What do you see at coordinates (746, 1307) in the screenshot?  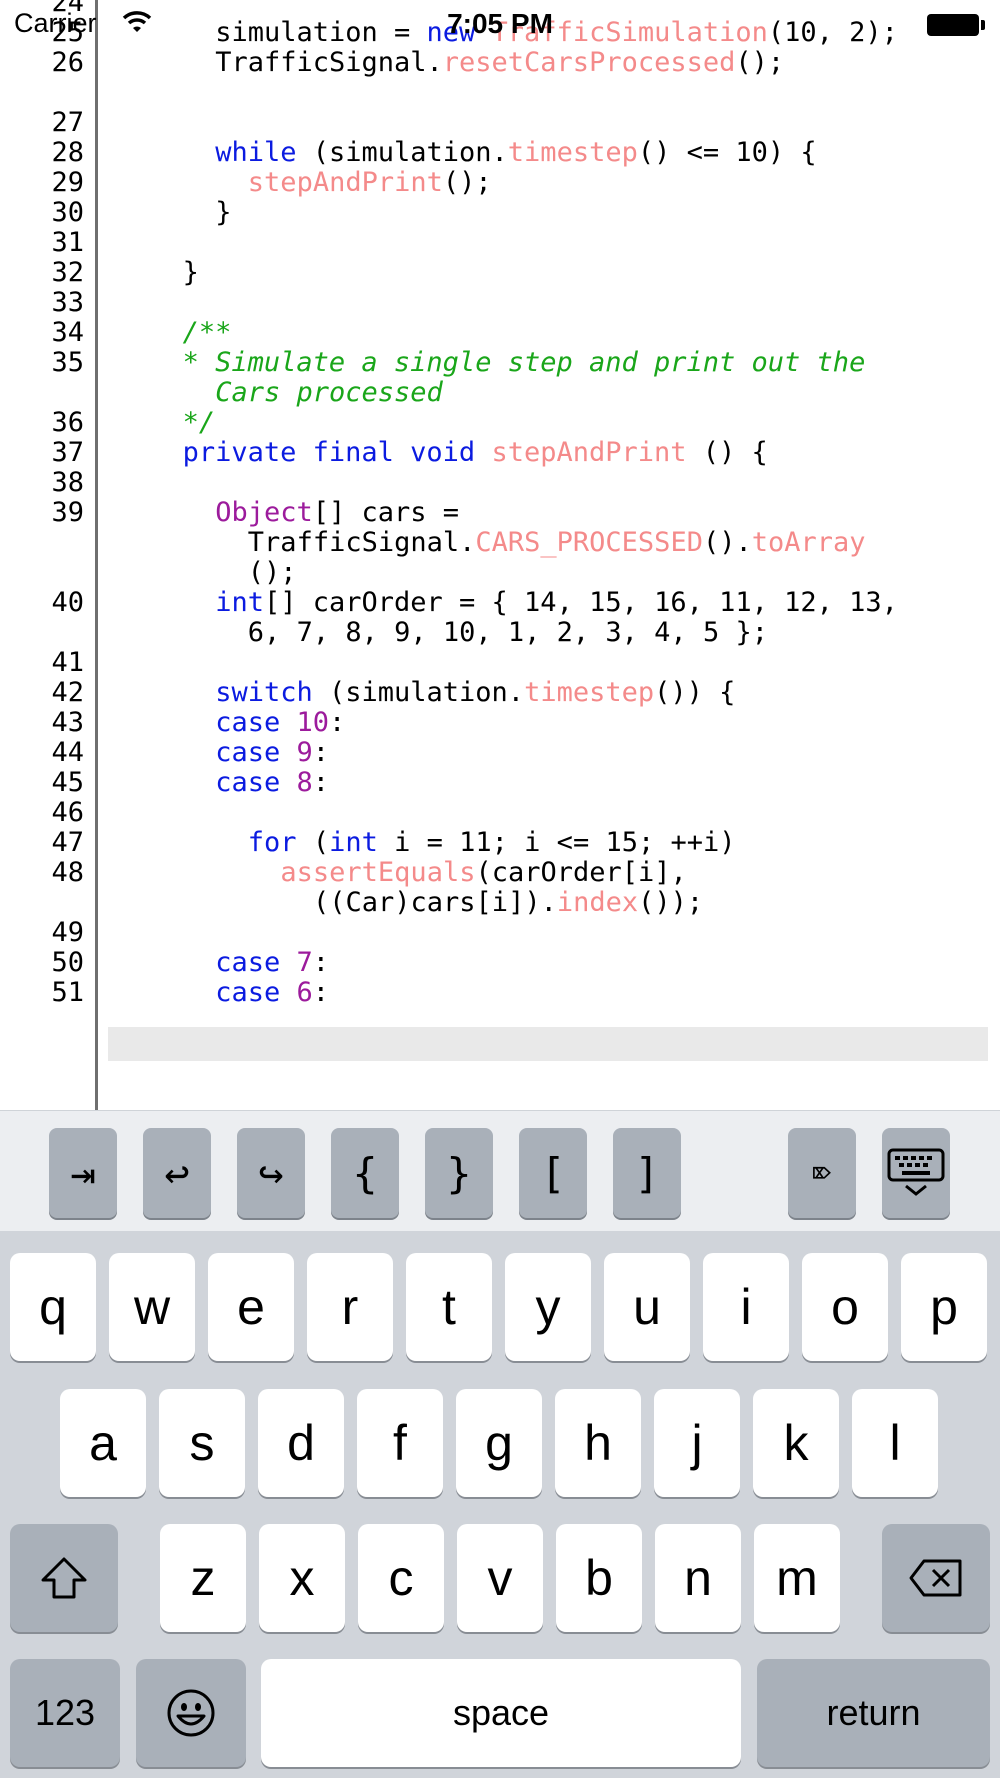 I see `key-i: i` at bounding box center [746, 1307].